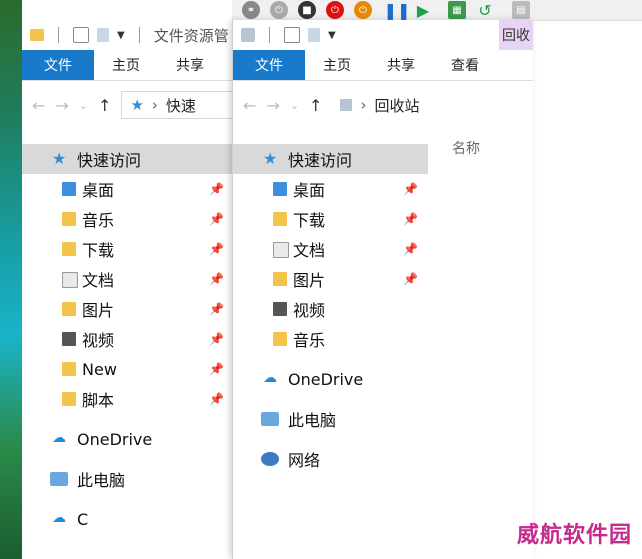  What do you see at coordinates (251, 10) in the screenshot?
I see `link-icon: ⚭` at bounding box center [251, 10].